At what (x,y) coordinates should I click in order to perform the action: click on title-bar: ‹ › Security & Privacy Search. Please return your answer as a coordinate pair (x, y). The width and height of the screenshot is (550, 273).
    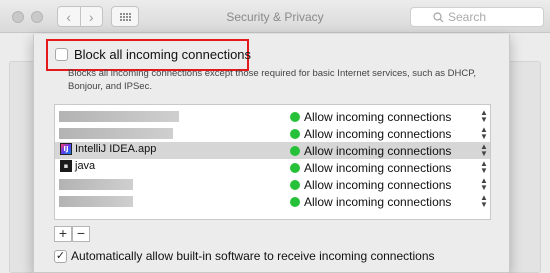
    Looking at the image, I should click on (275, 16).